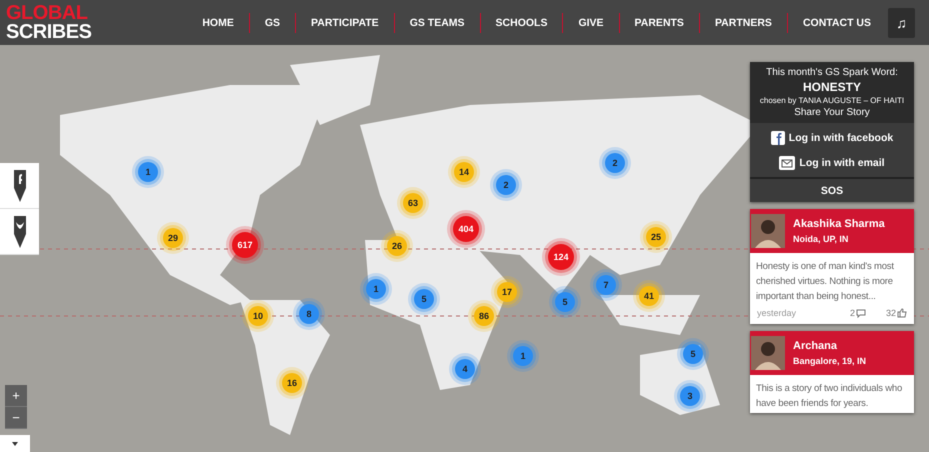  What do you see at coordinates (836, 22) in the screenshot?
I see `nav-link: CONTACT US` at bounding box center [836, 22].